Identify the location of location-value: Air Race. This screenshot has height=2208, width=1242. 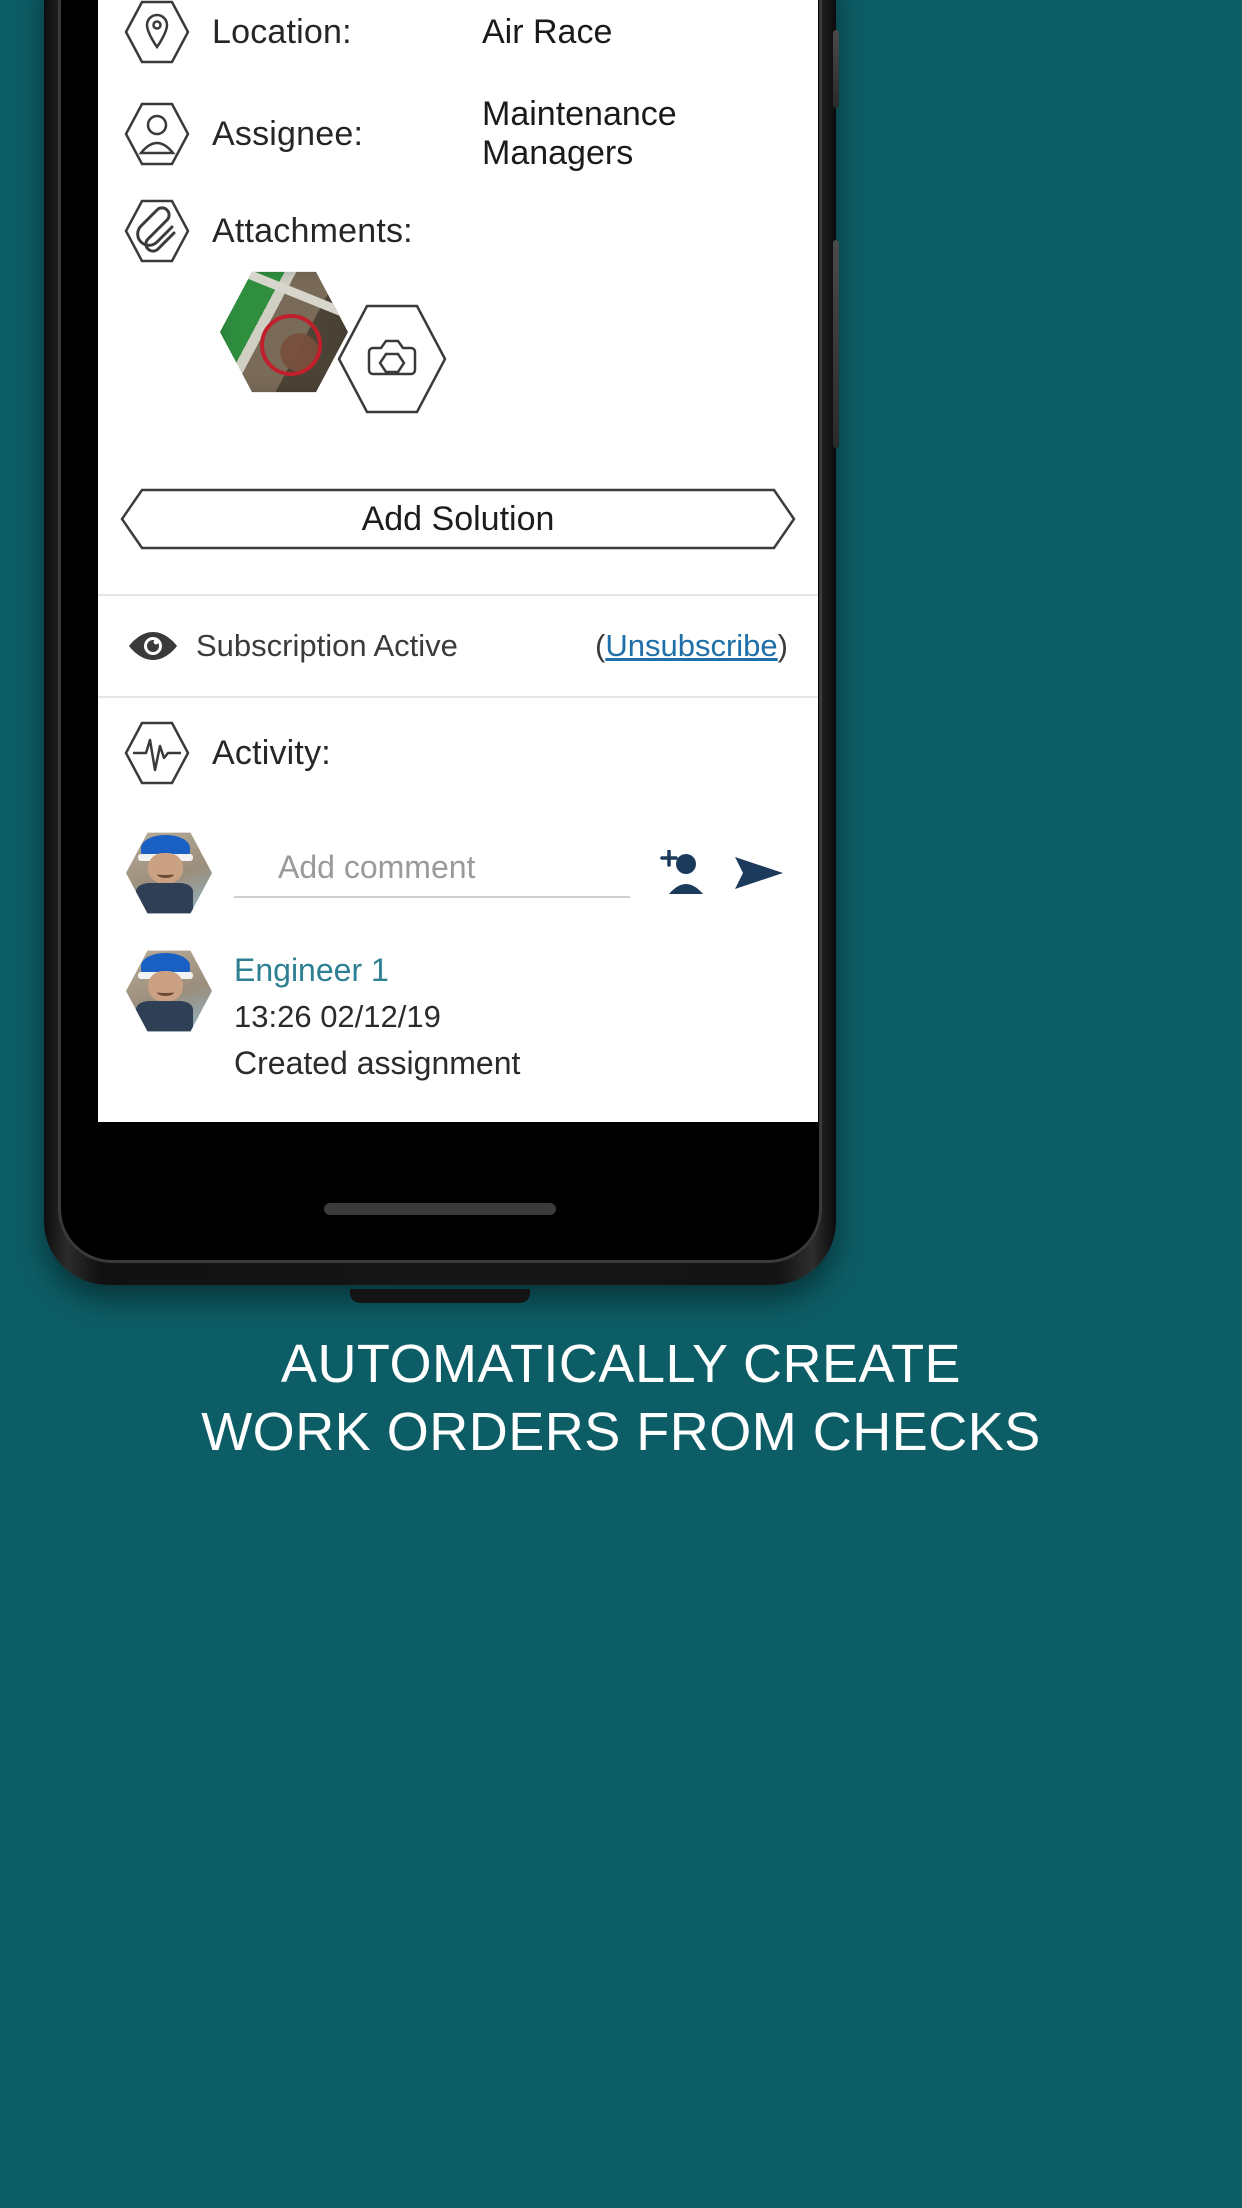
(547, 31).